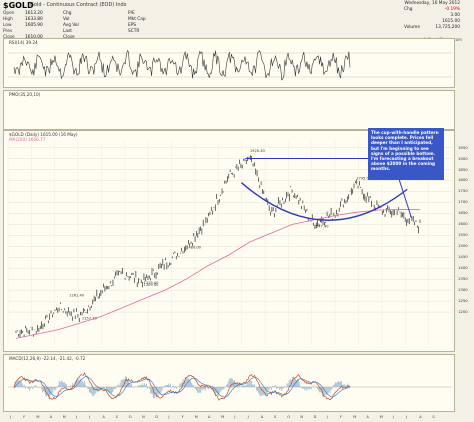  Describe the element at coordinates (412, 27) in the screenshot. I see `stat-label: Volume` at that location.